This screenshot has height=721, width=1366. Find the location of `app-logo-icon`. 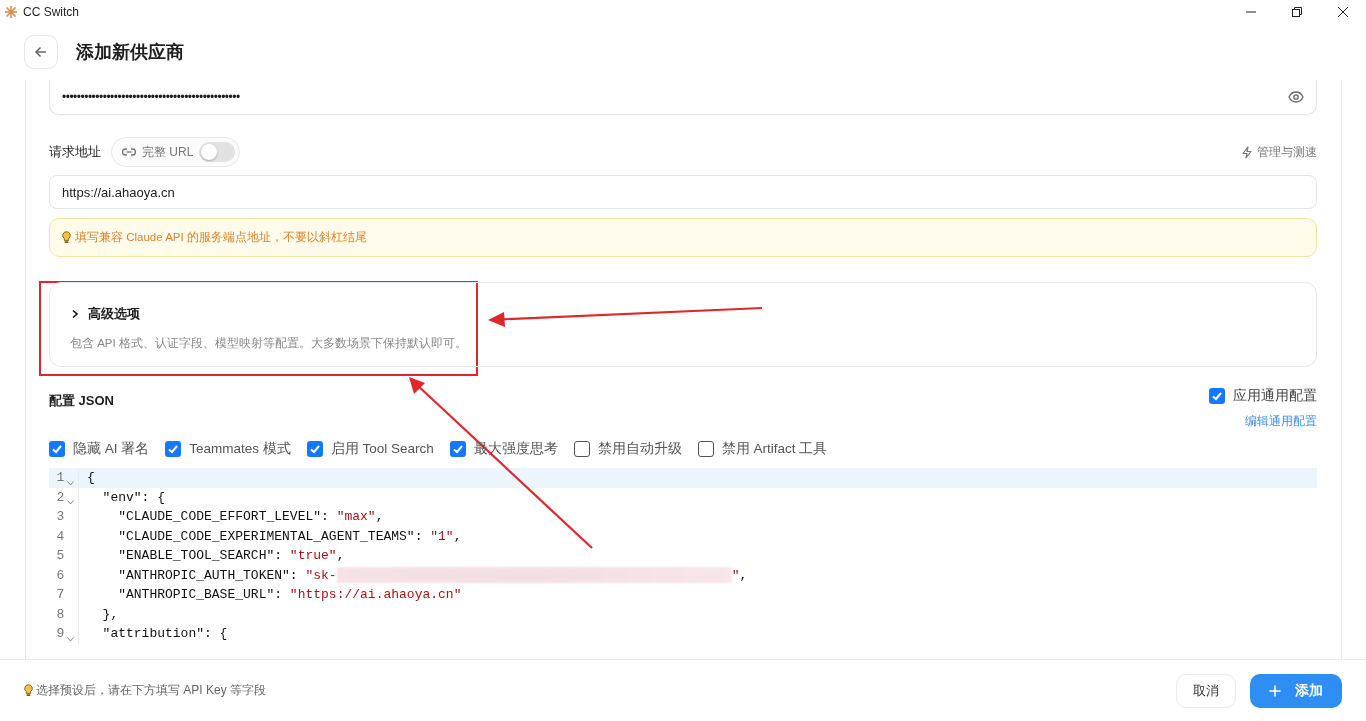

app-logo-icon is located at coordinates (11, 12).